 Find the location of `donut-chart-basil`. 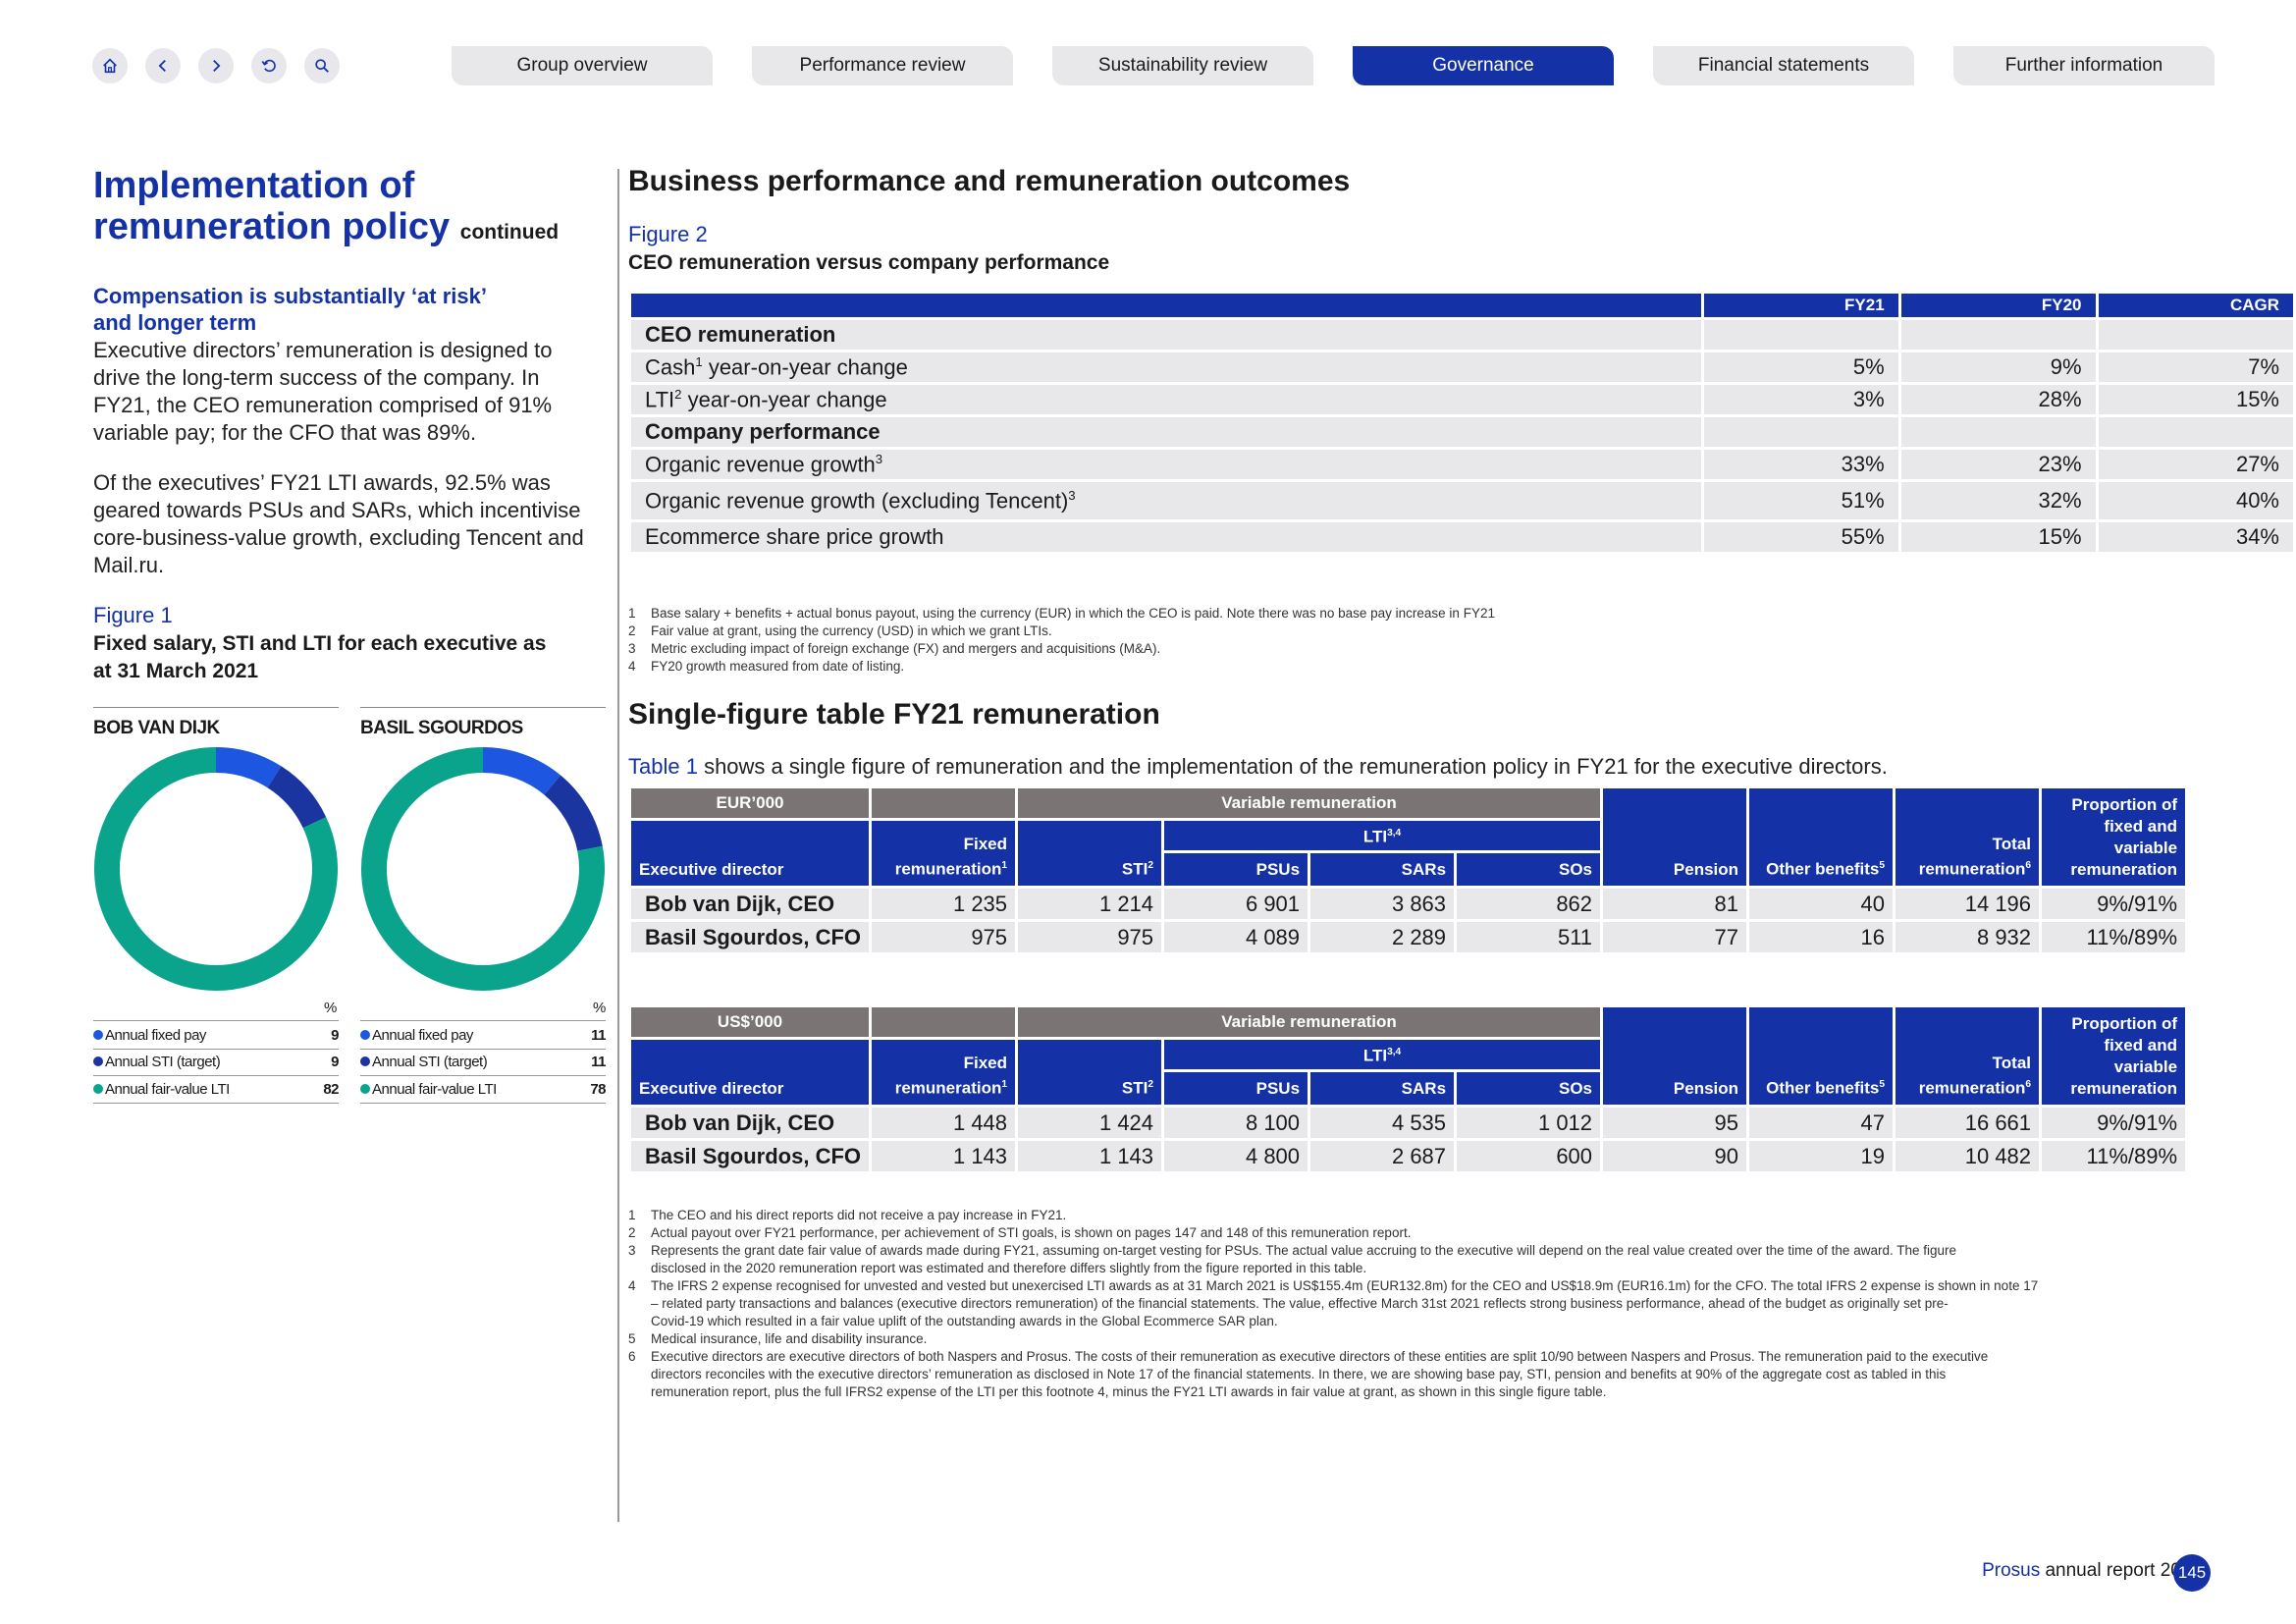

donut-chart-basil is located at coordinates (483, 869).